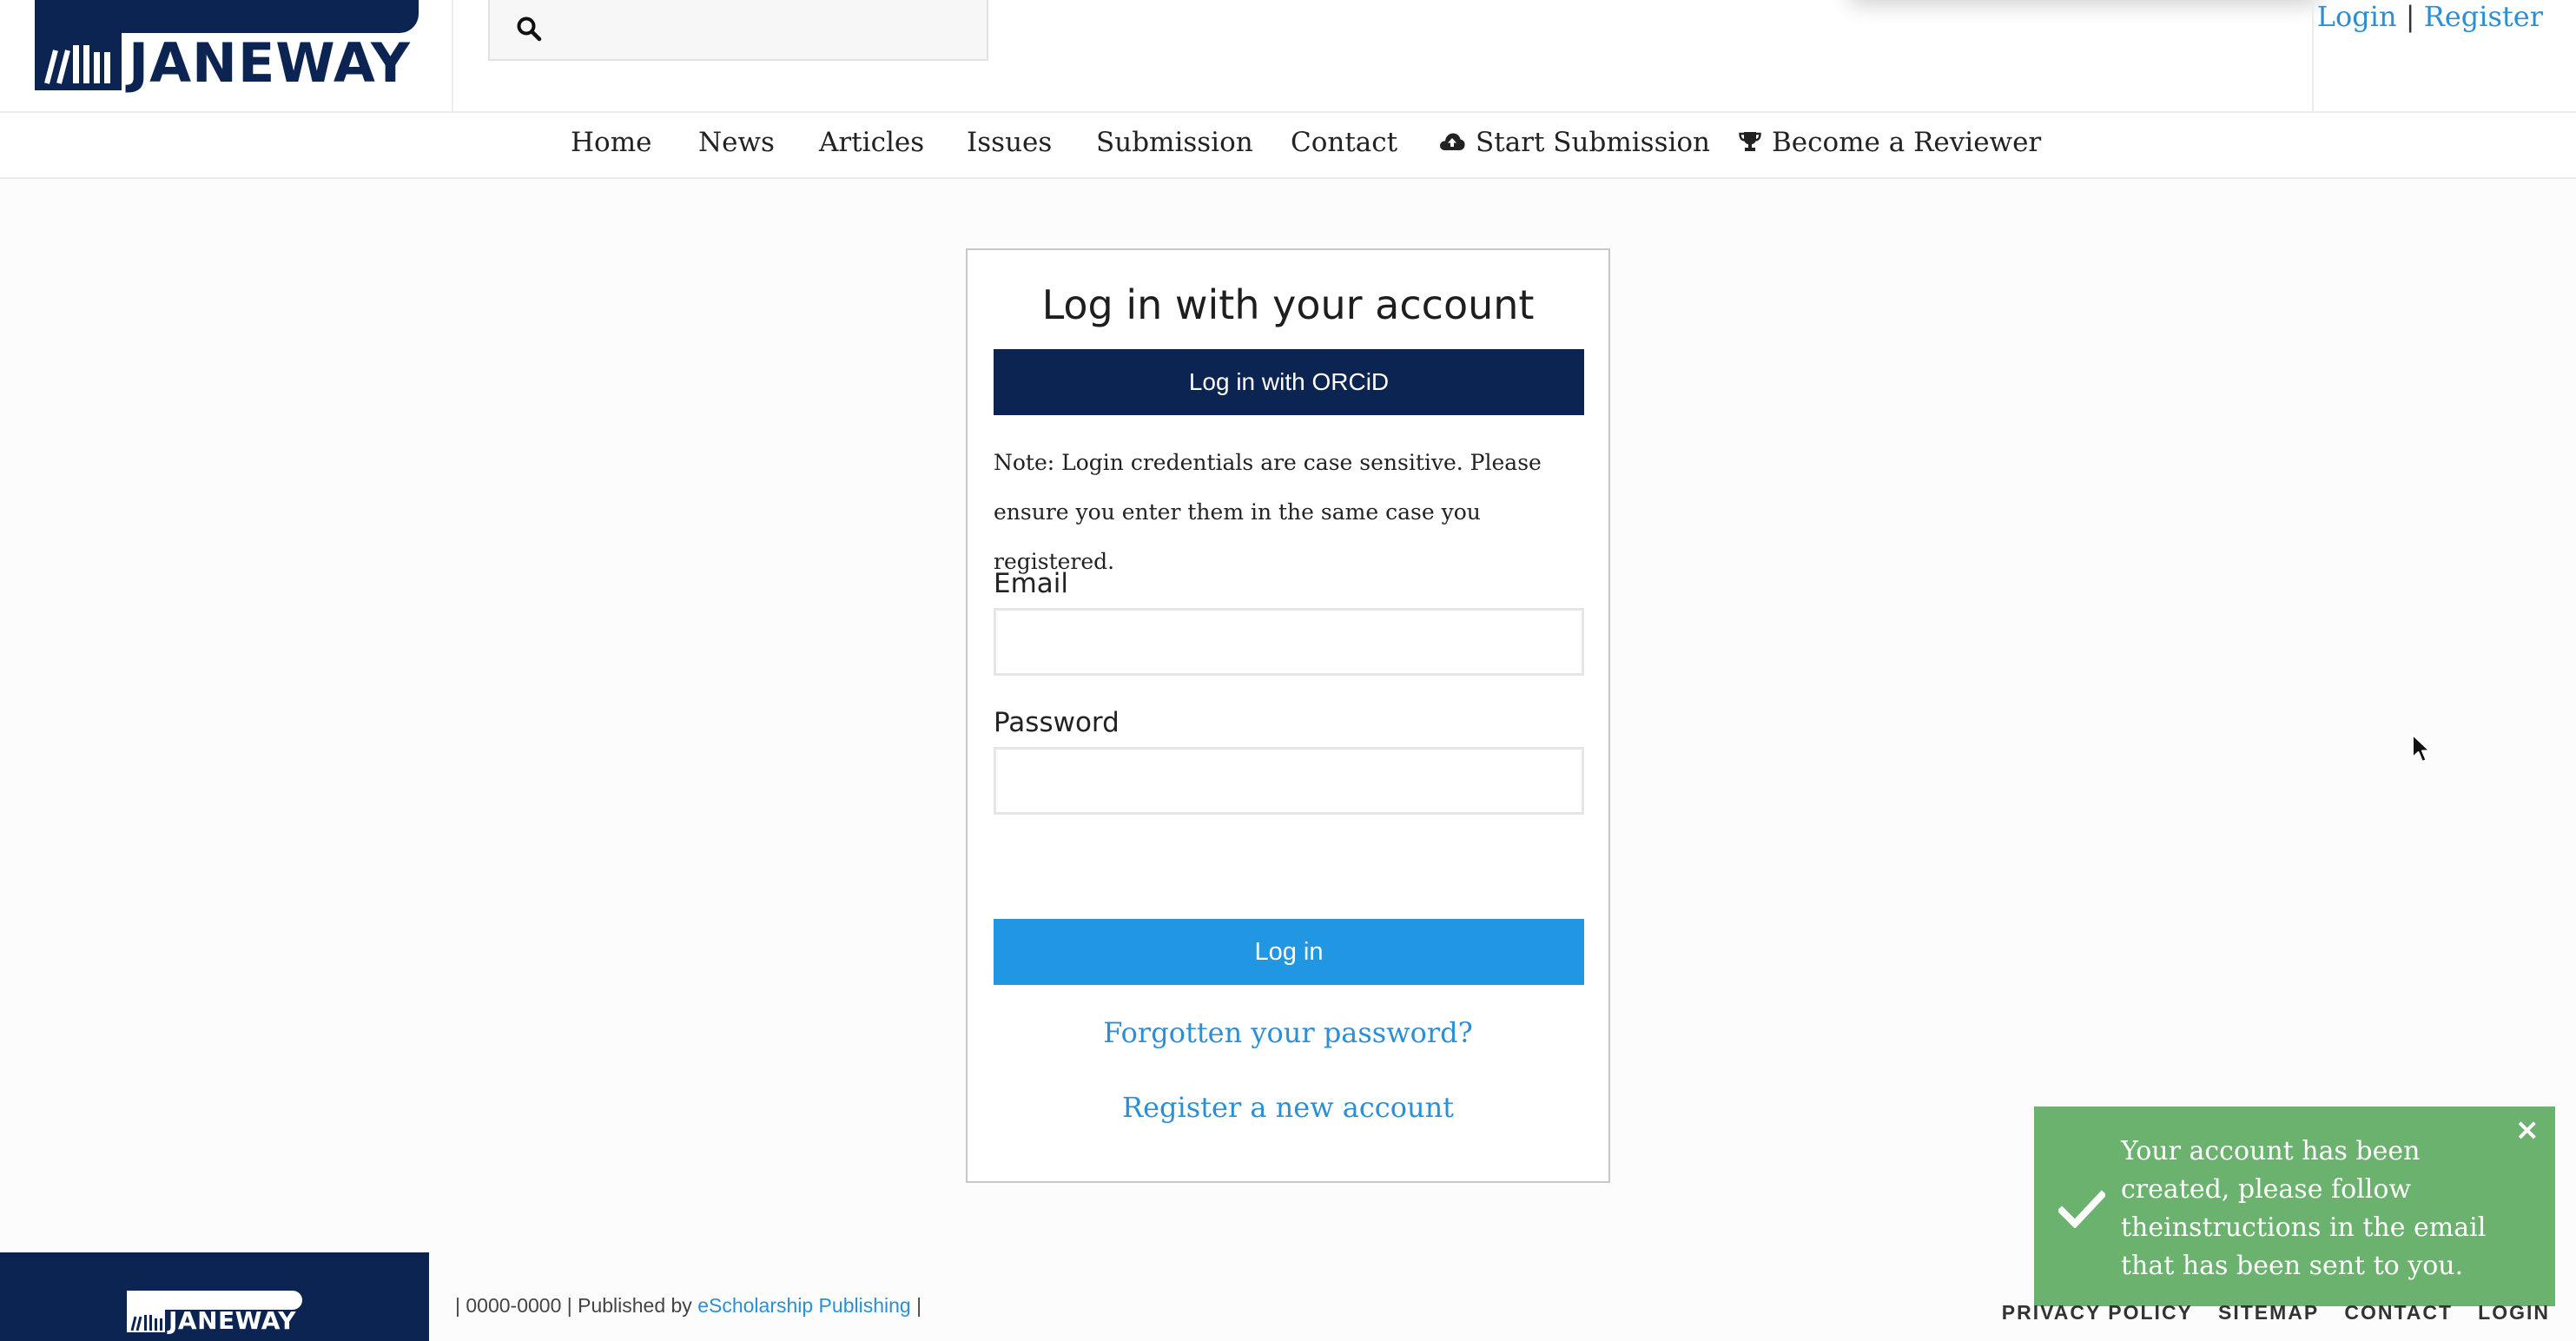 This screenshot has height=1341, width=2576. What do you see at coordinates (737, 142) in the screenshot?
I see `nav-item-news: News` at bounding box center [737, 142].